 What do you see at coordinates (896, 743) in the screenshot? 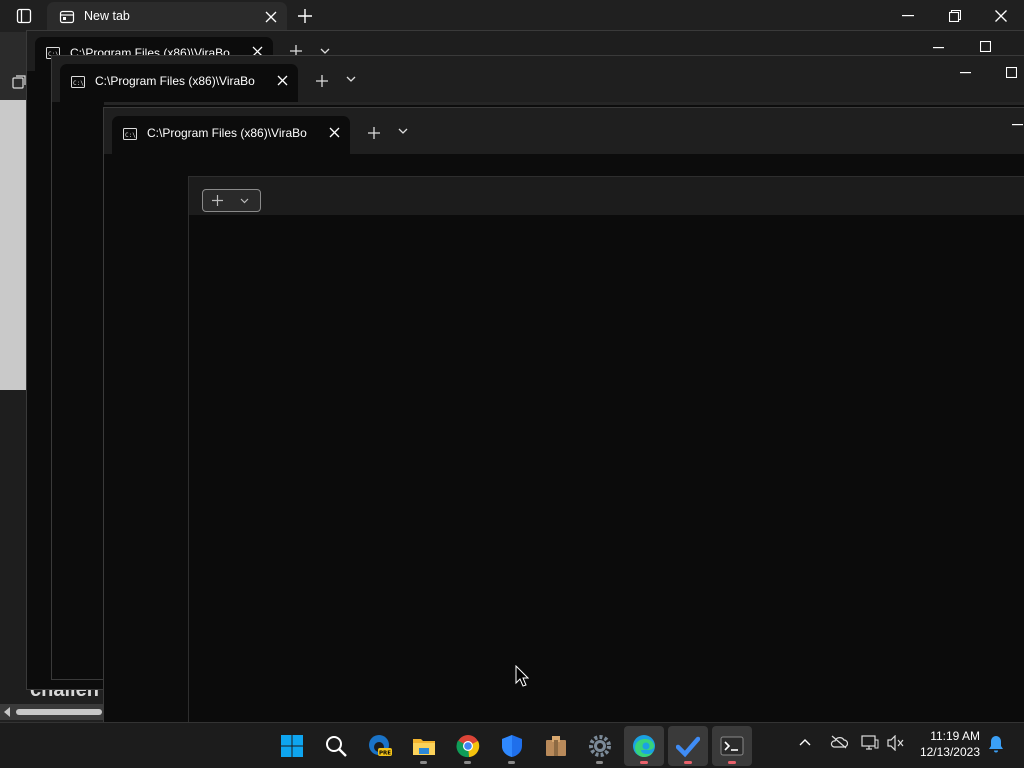
I see `volume-muted-icon` at bounding box center [896, 743].